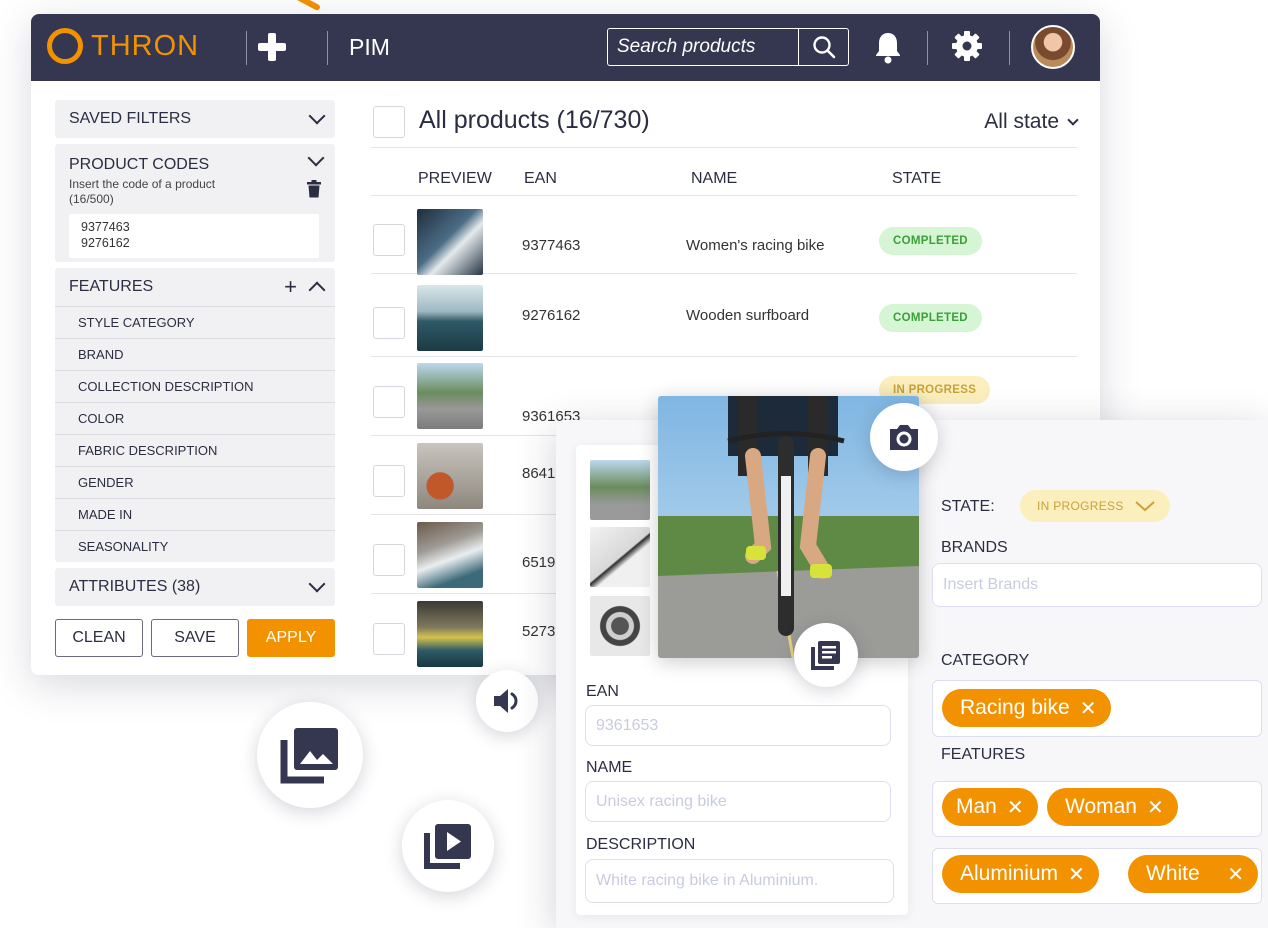  What do you see at coordinates (294, 6) in the screenshot?
I see `decorative-orange-stroke` at bounding box center [294, 6].